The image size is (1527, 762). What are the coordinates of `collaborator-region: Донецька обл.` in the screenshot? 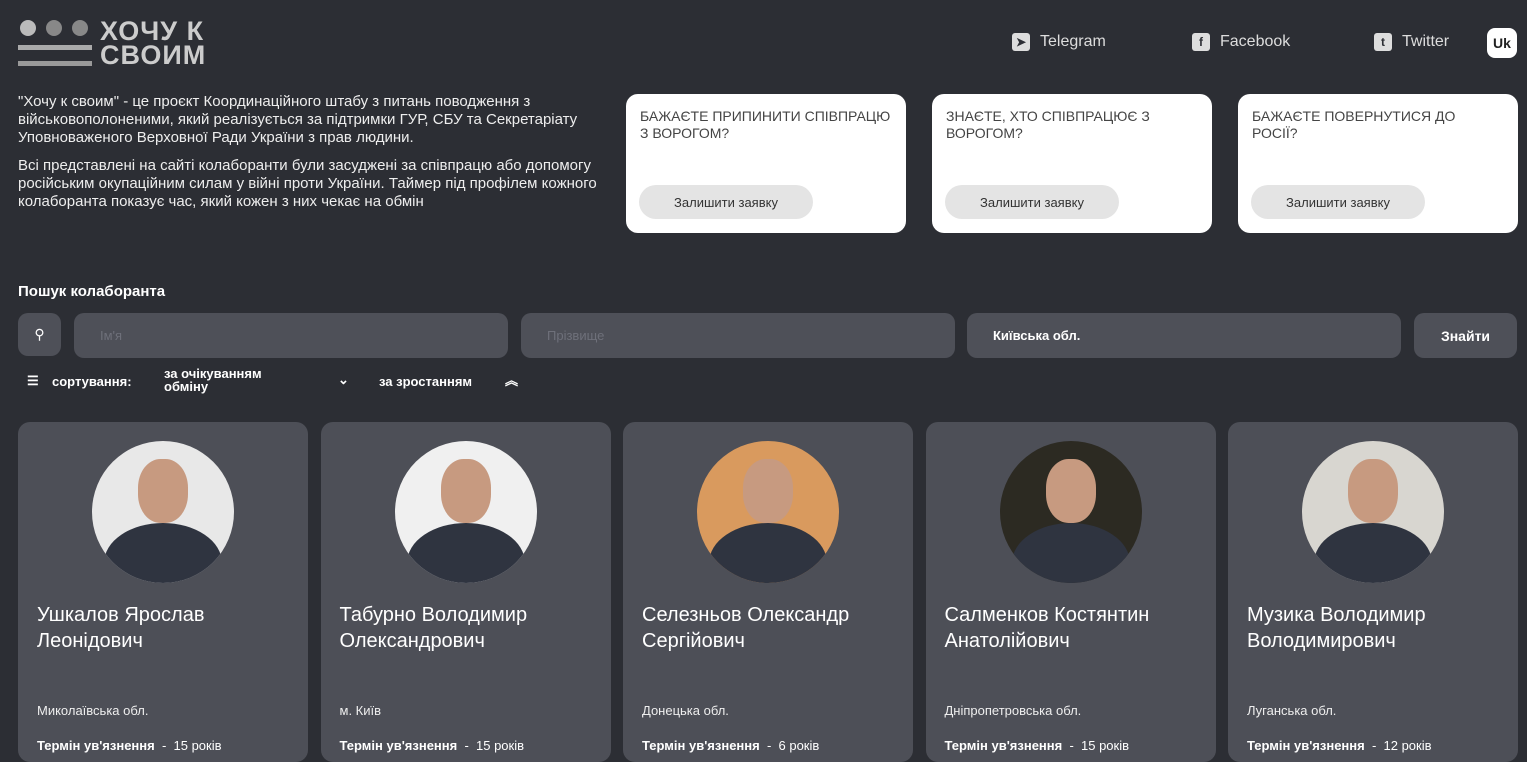 It's located at (685, 710).